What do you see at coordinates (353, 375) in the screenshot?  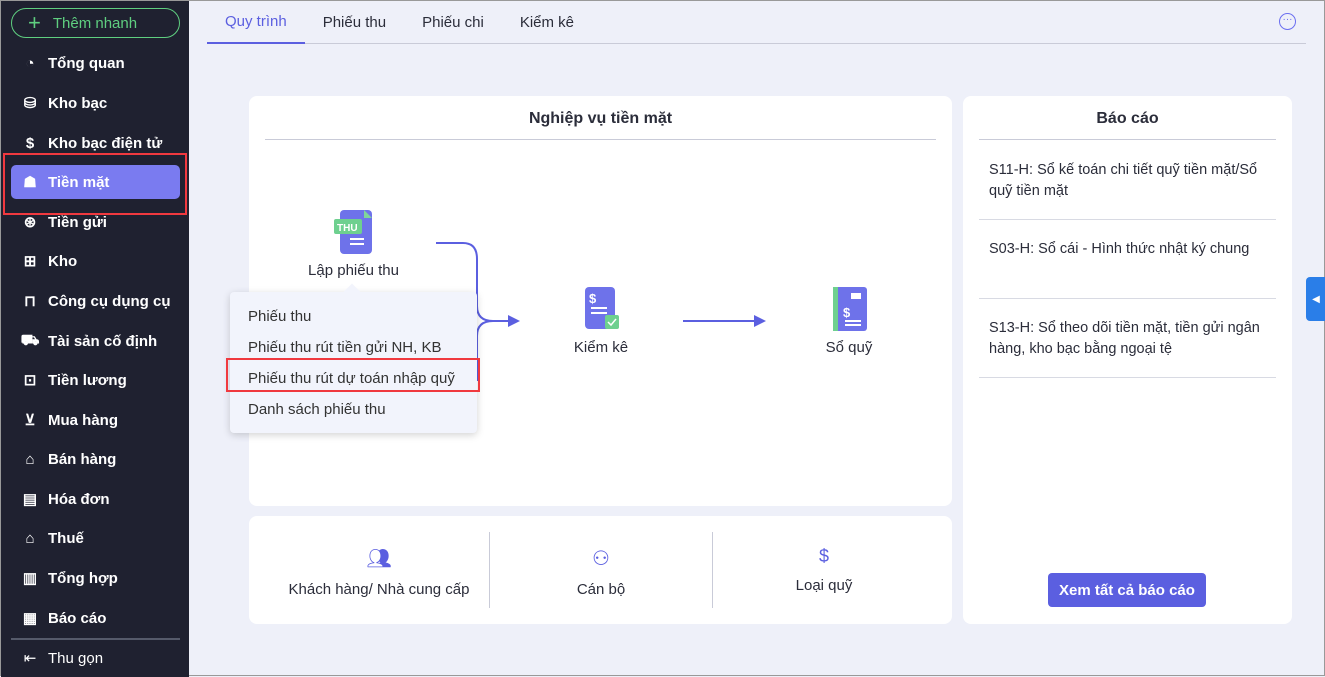 I see `highlight-box` at bounding box center [353, 375].